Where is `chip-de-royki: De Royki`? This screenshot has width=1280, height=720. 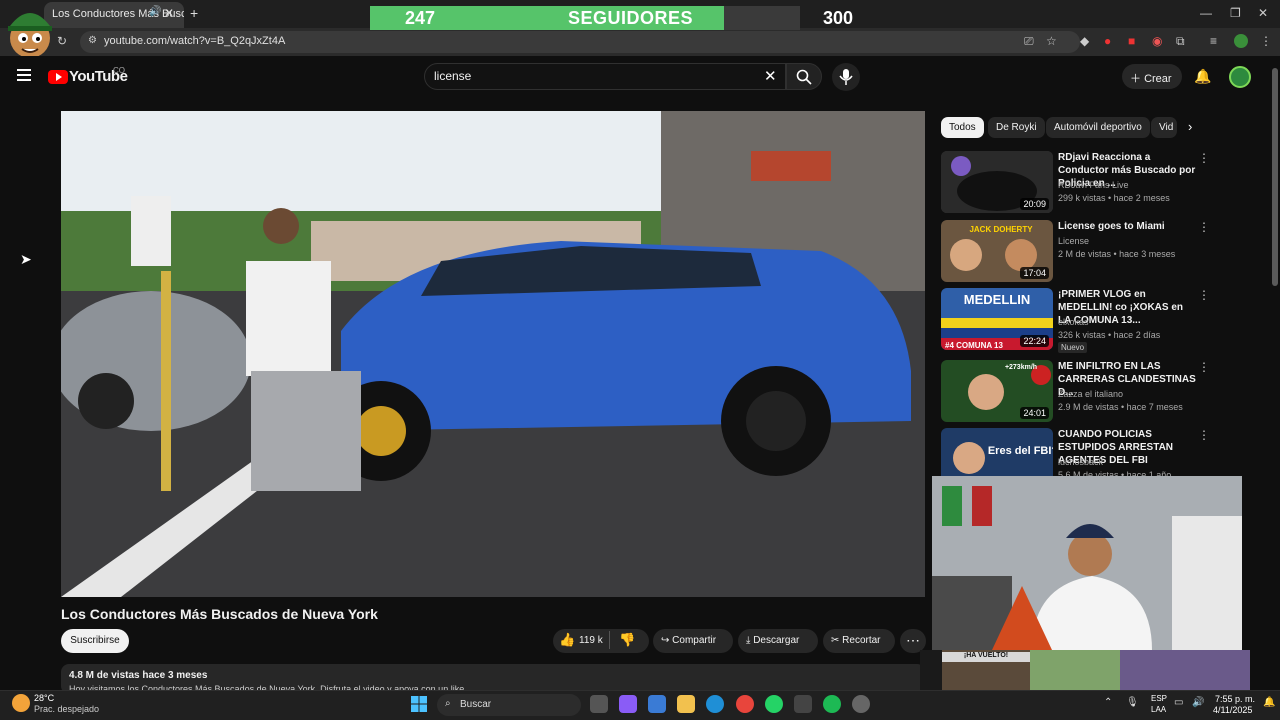 chip-de-royki: De Royki is located at coordinates (1016, 127).